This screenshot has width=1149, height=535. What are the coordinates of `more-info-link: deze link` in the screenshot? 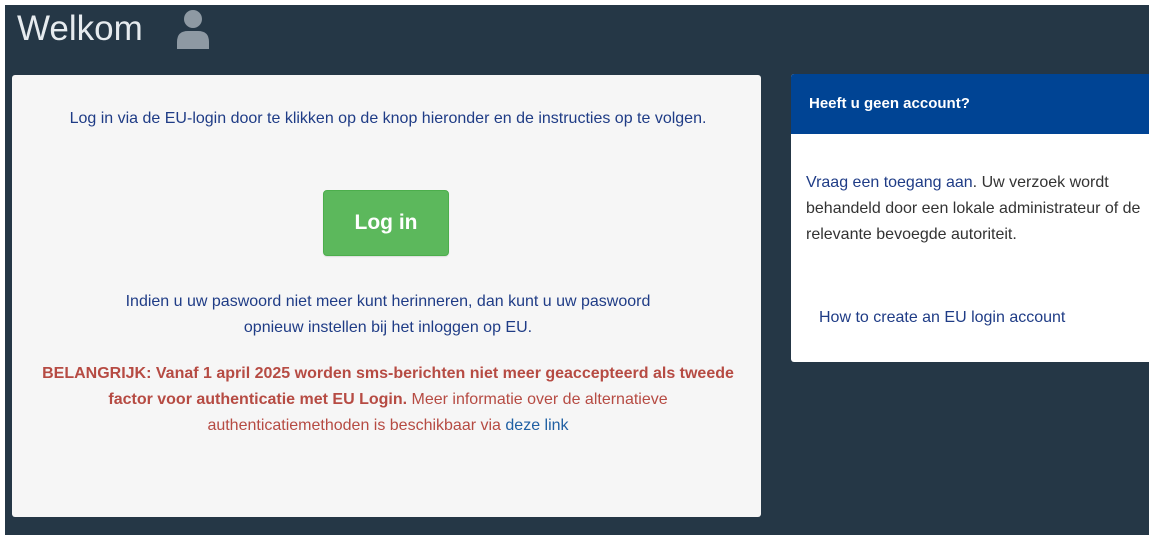 It's located at (536, 425).